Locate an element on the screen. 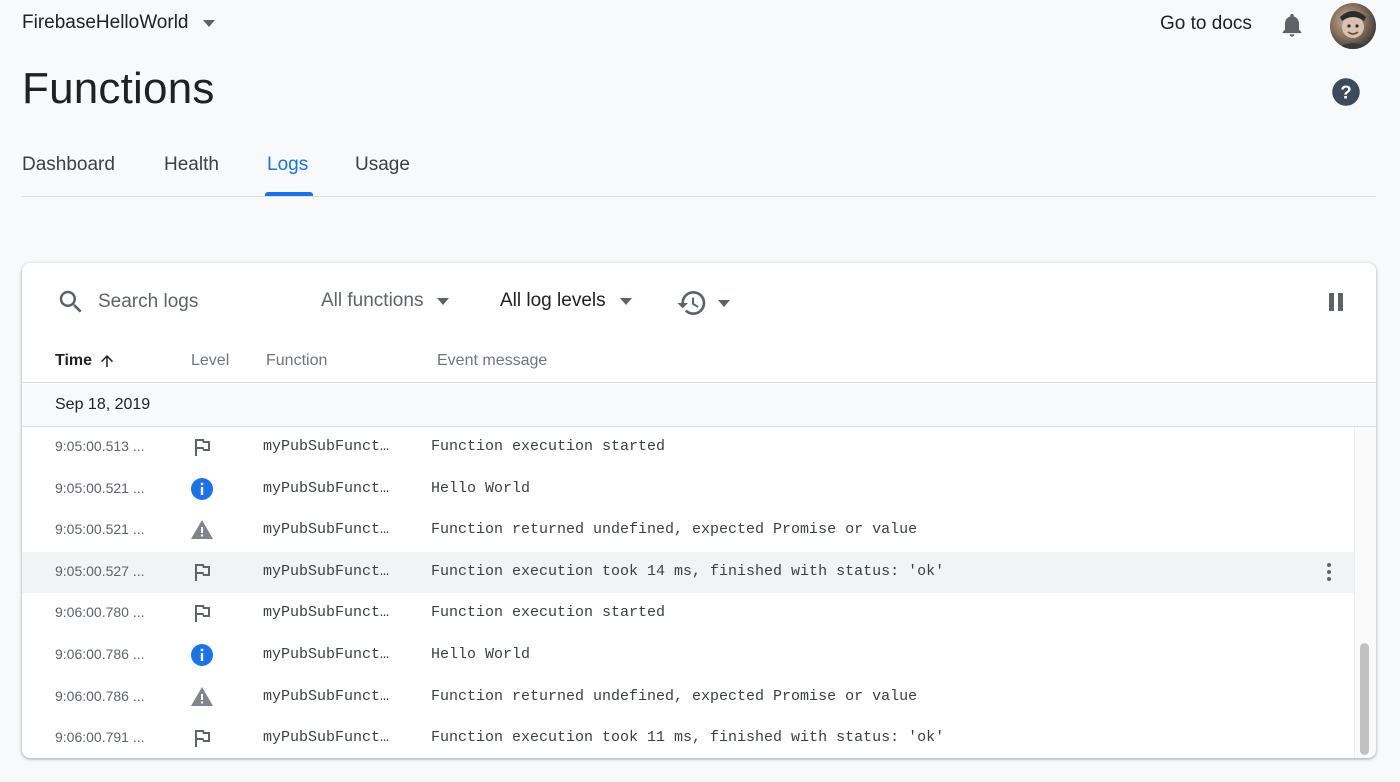 The height and width of the screenshot is (782, 1400). message-column-header: Event message is located at coordinates (492, 360).